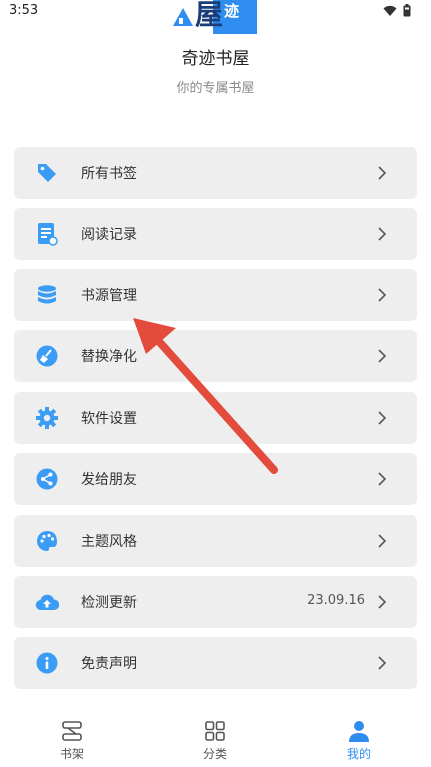  Describe the element at coordinates (109, 542) in the screenshot. I see `menu-item-label: 主题风格` at that location.